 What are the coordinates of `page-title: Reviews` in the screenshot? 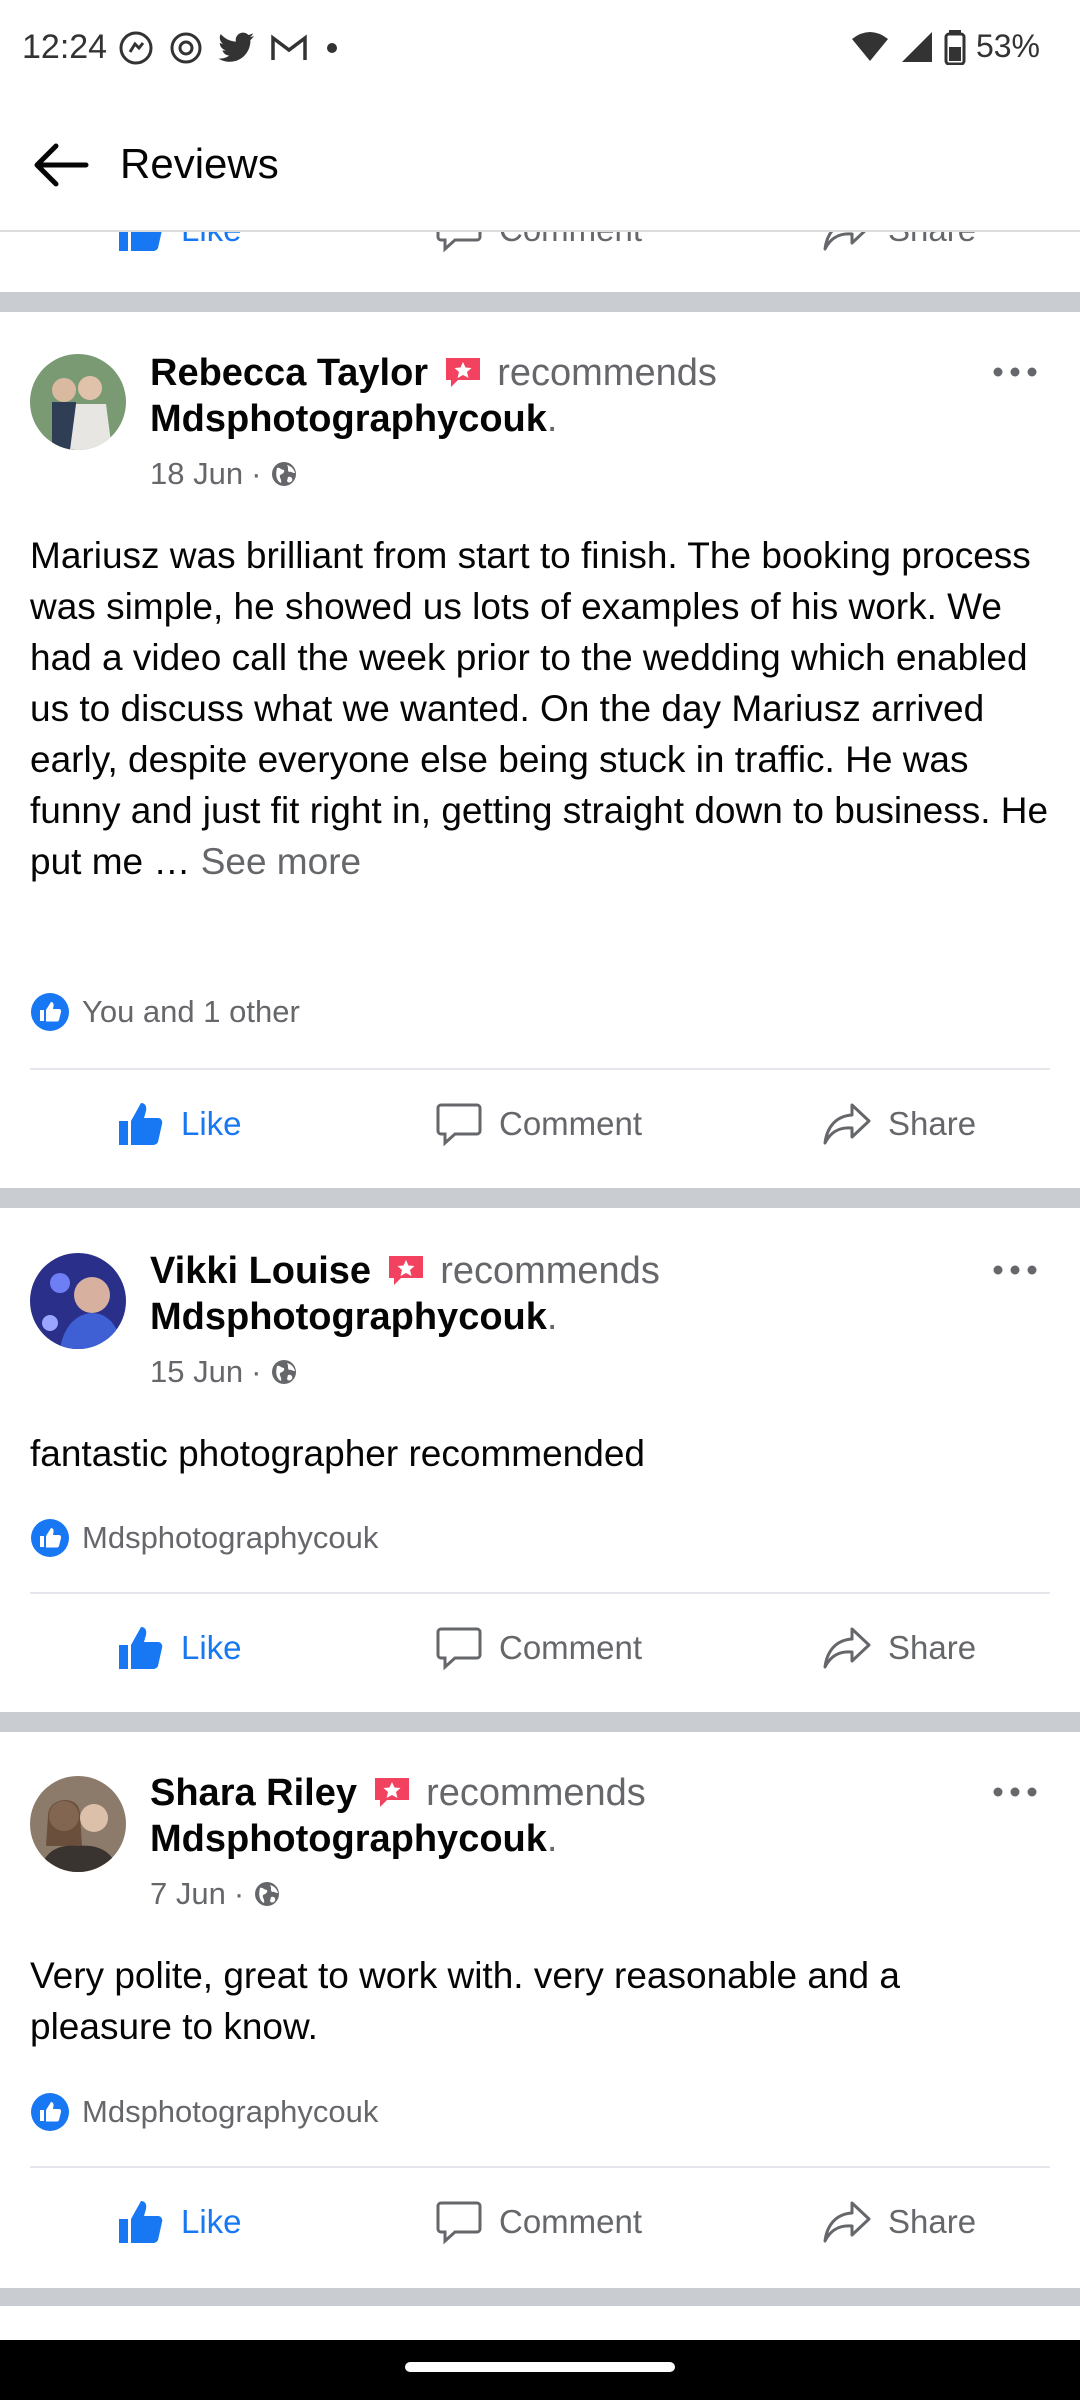 It's located at (199, 163).